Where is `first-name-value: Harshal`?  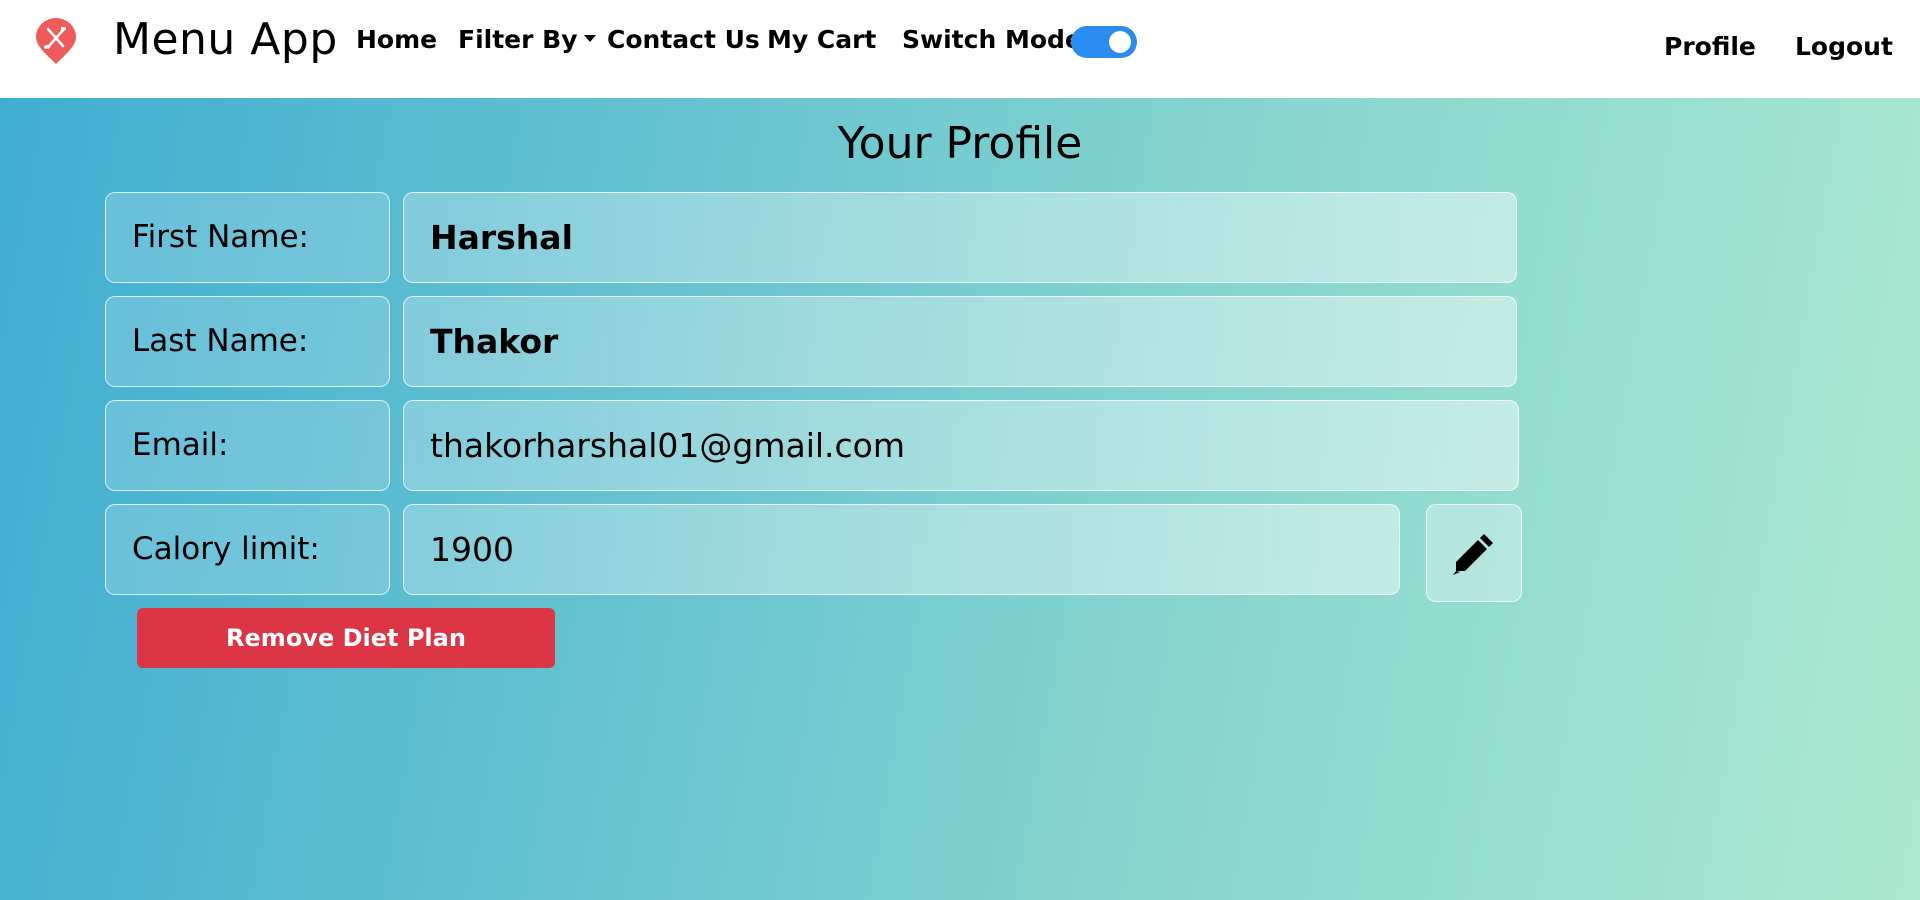
first-name-value: Harshal is located at coordinates (960, 237).